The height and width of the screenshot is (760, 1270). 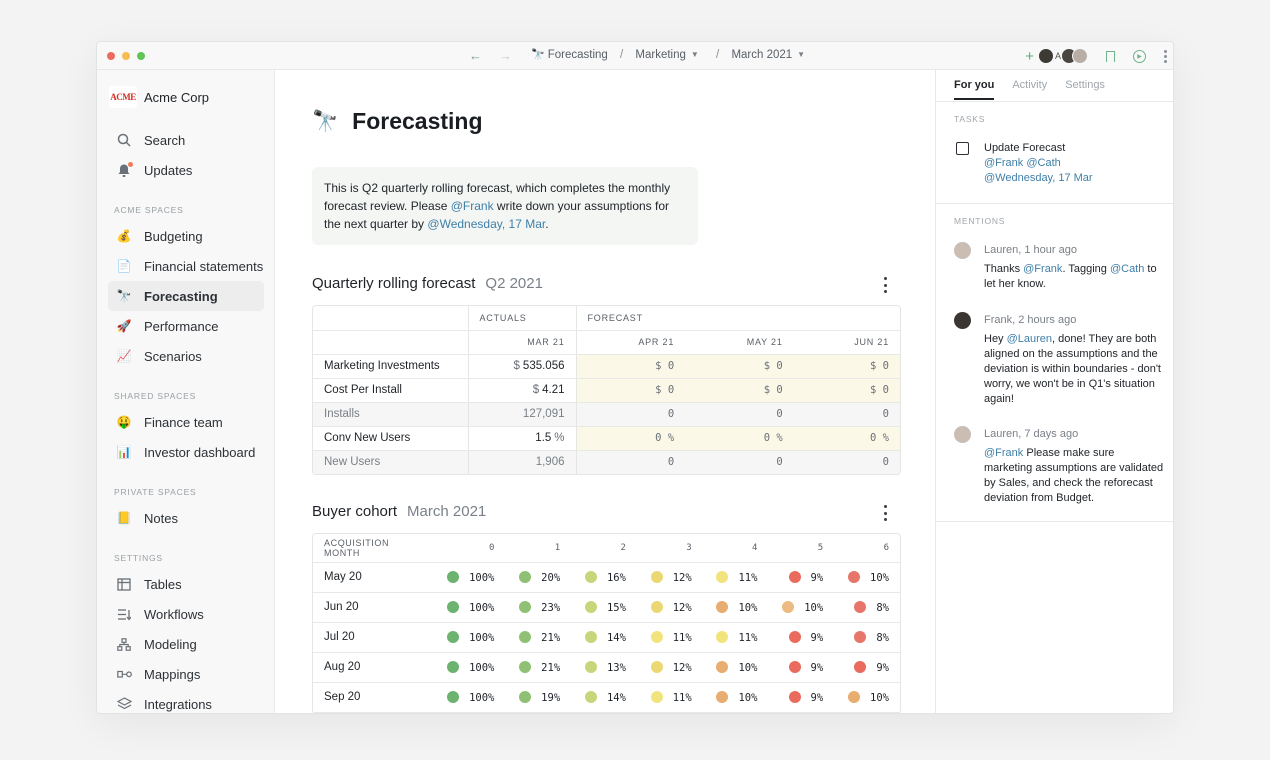 I want to click on task-checkbox, so click(x=962, y=148).